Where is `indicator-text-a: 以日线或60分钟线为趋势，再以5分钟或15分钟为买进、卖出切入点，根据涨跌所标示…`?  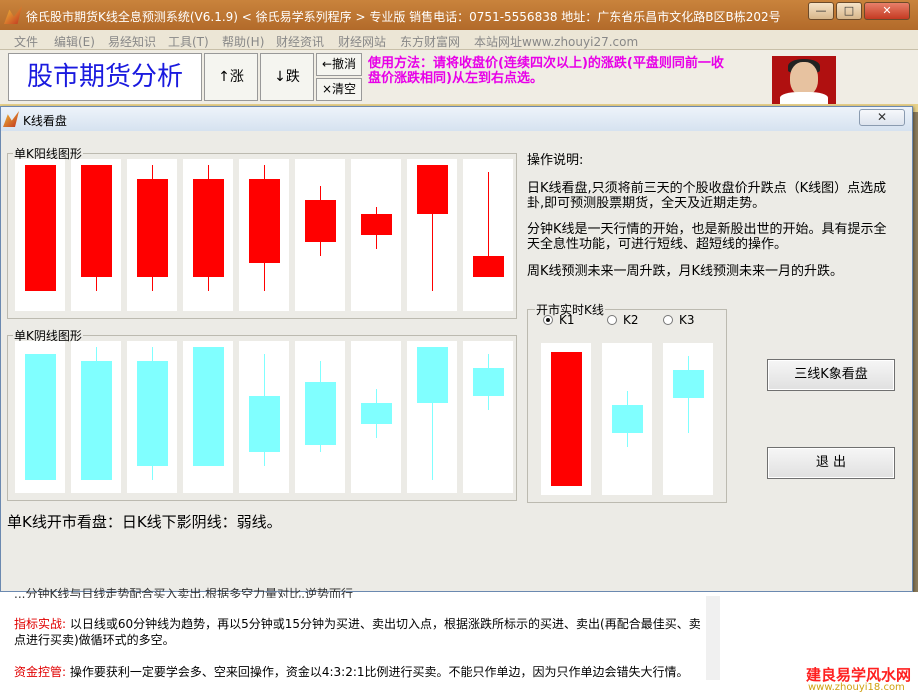
indicator-text-a: 以日线或60分钟线为趋势，再以5分钟或15分钟为买进、卖出切入点，根据涨跌所标示… is located at coordinates (383, 624).